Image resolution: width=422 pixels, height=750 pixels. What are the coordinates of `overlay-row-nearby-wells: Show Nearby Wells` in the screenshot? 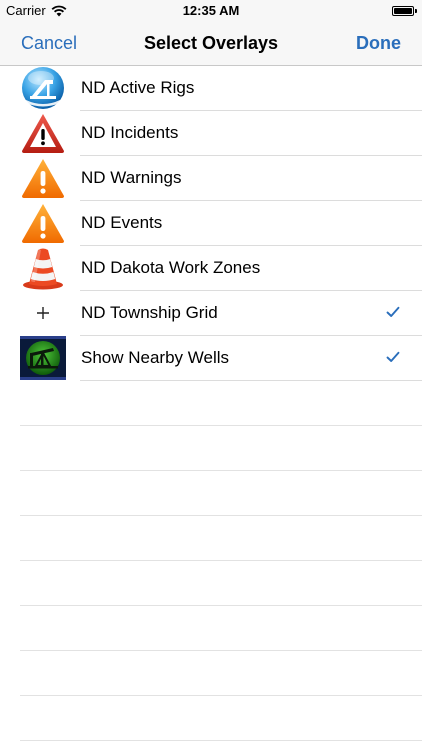 It's located at (211, 358).